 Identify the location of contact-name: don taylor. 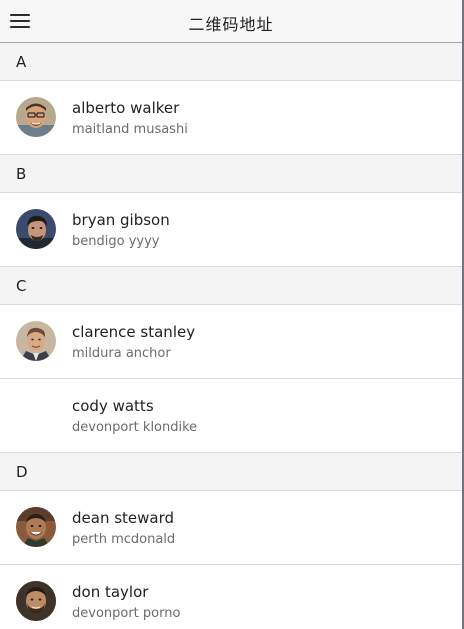
(110, 592).